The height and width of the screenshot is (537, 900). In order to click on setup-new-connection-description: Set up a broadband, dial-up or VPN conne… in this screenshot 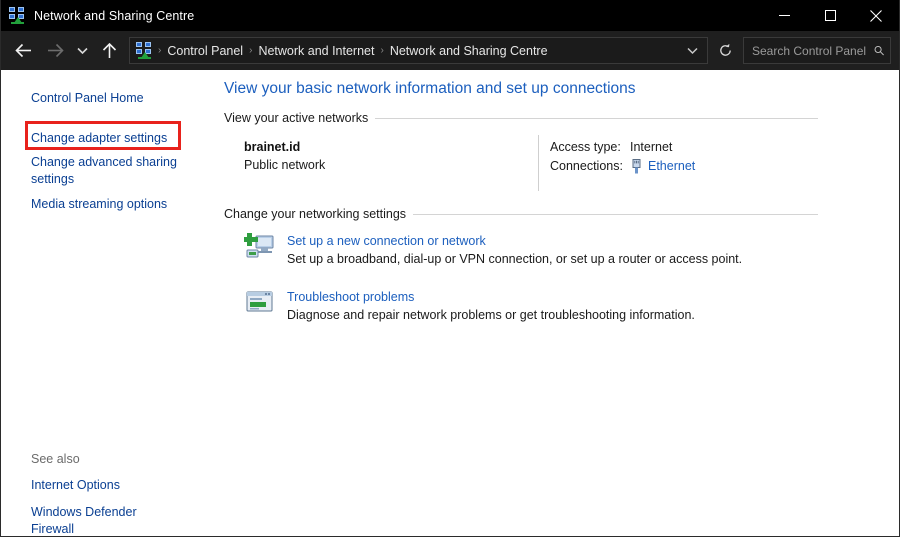, I will do `click(515, 259)`.